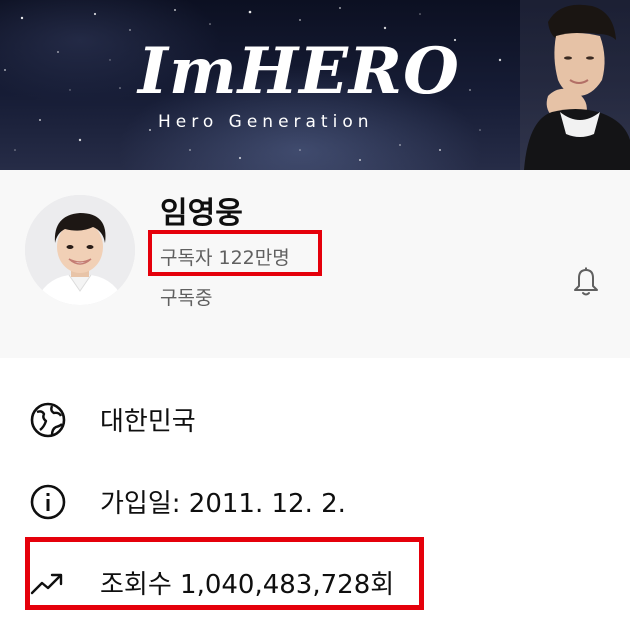 The width and height of the screenshot is (630, 630). I want to click on view-count-highlight, so click(224, 573).